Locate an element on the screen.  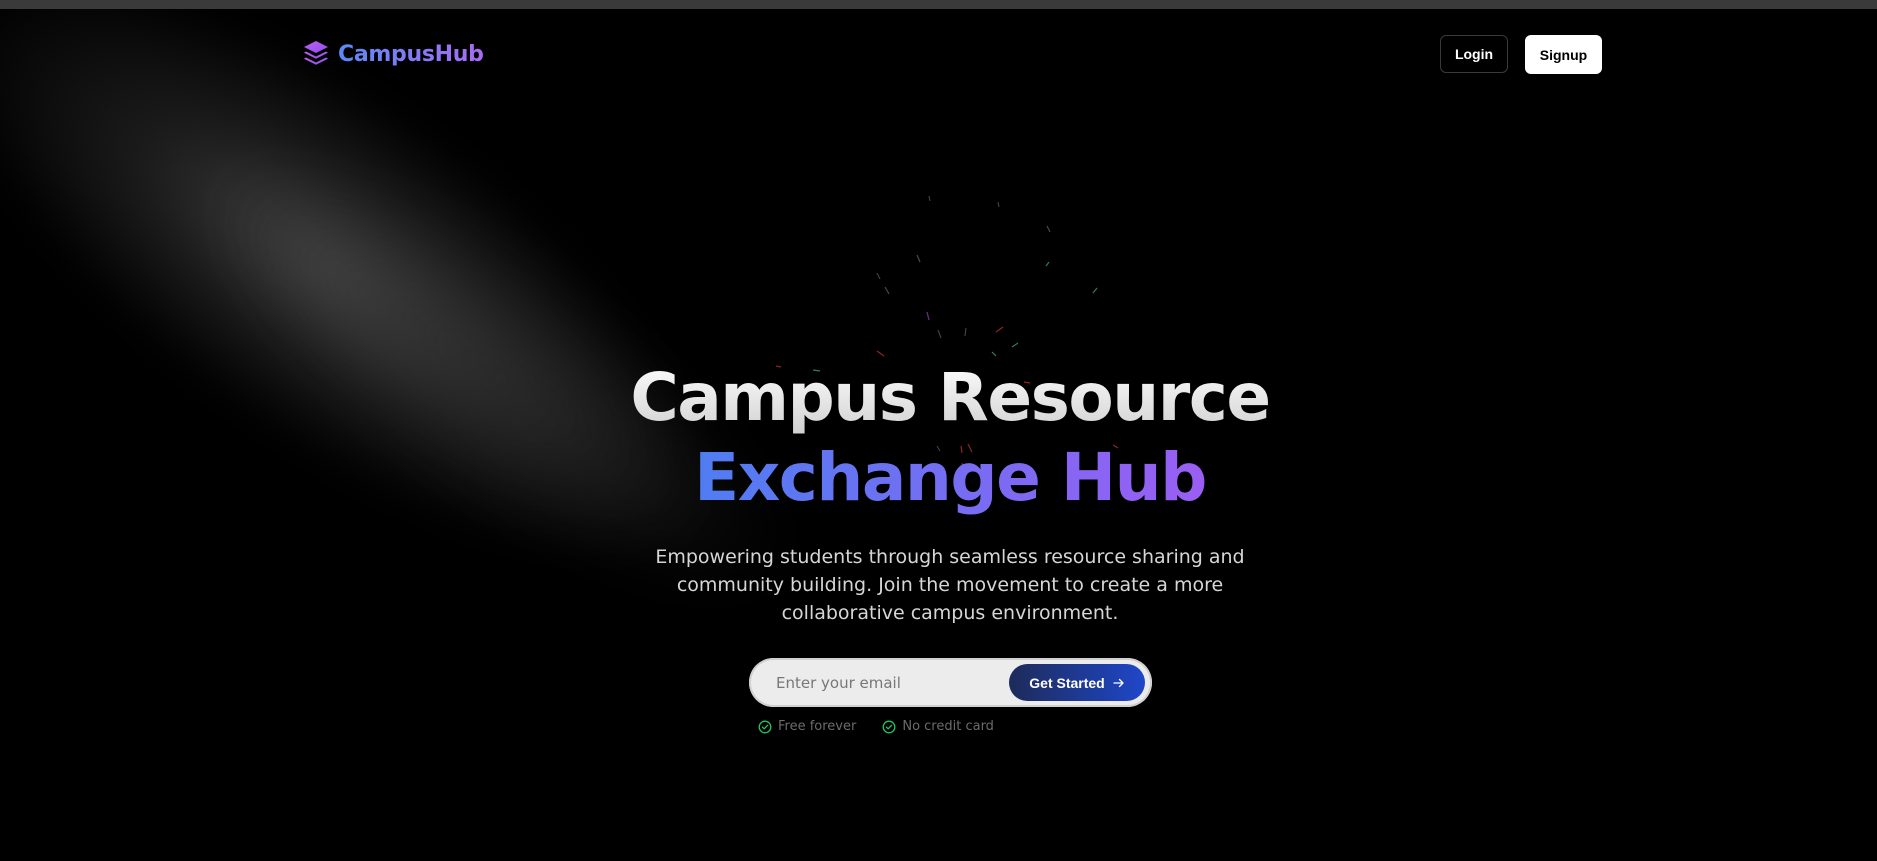
browser-top-strip is located at coordinates (938, 4).